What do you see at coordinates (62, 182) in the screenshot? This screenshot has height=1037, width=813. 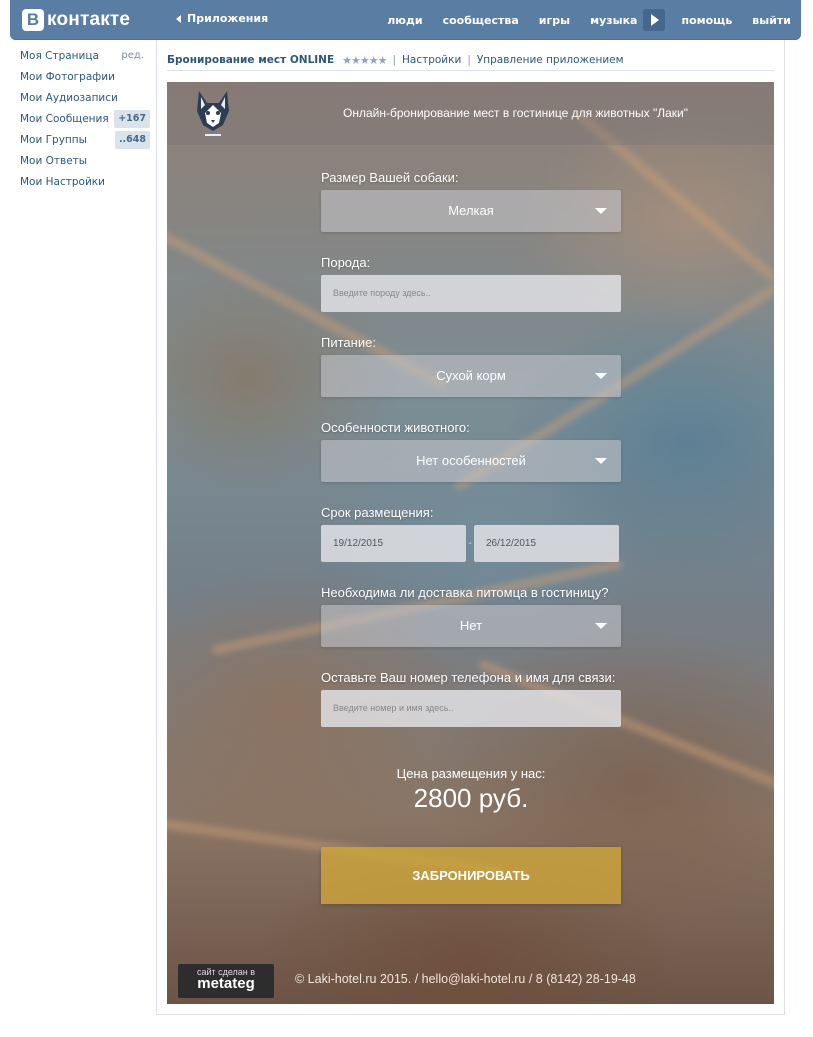 I see `sidebar-item-label: Мои Настройки` at bounding box center [62, 182].